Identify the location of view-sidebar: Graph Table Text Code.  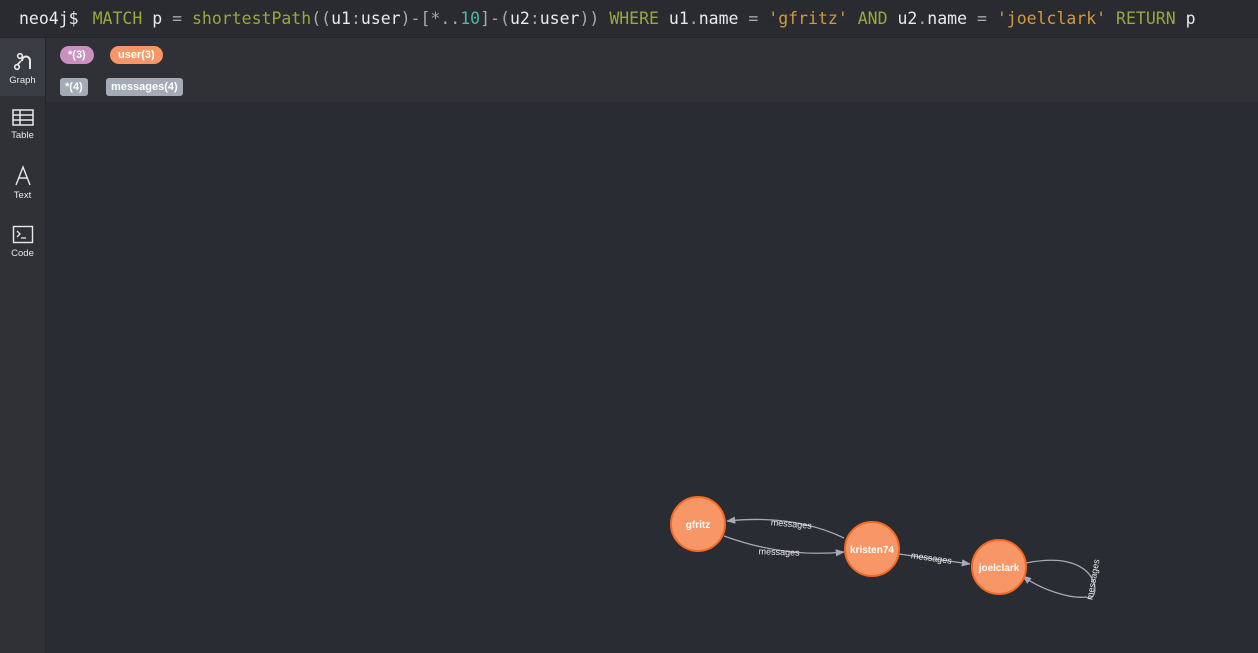
(23, 345).